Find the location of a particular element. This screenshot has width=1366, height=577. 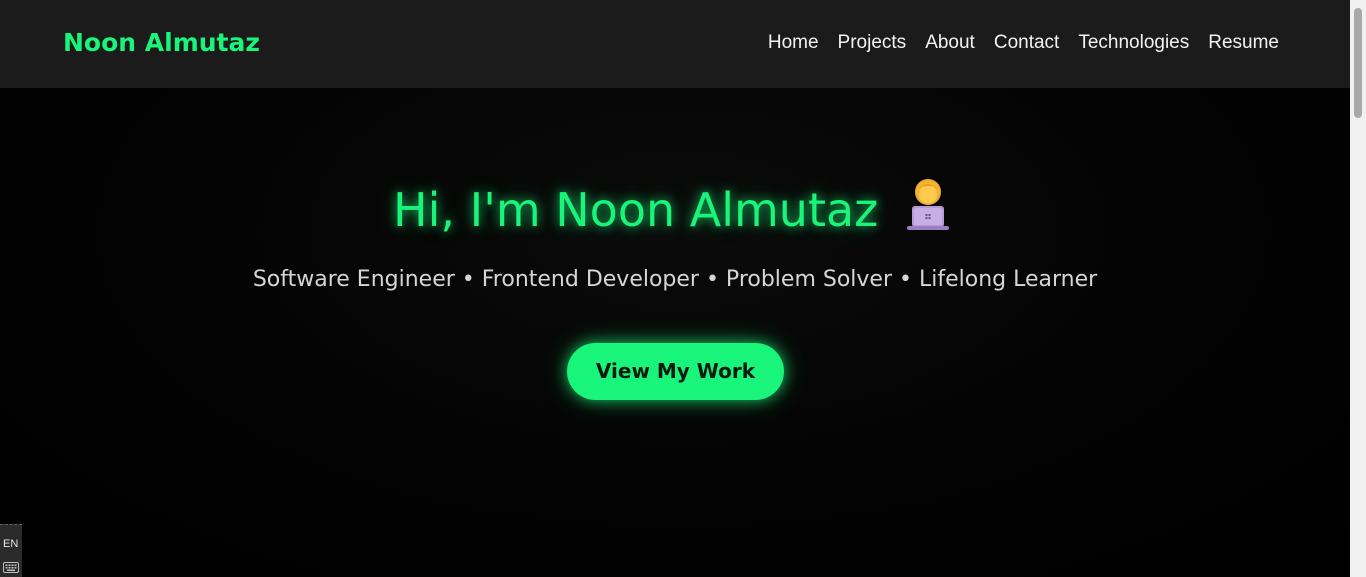

nav-link-resume: Resume is located at coordinates (1243, 43).